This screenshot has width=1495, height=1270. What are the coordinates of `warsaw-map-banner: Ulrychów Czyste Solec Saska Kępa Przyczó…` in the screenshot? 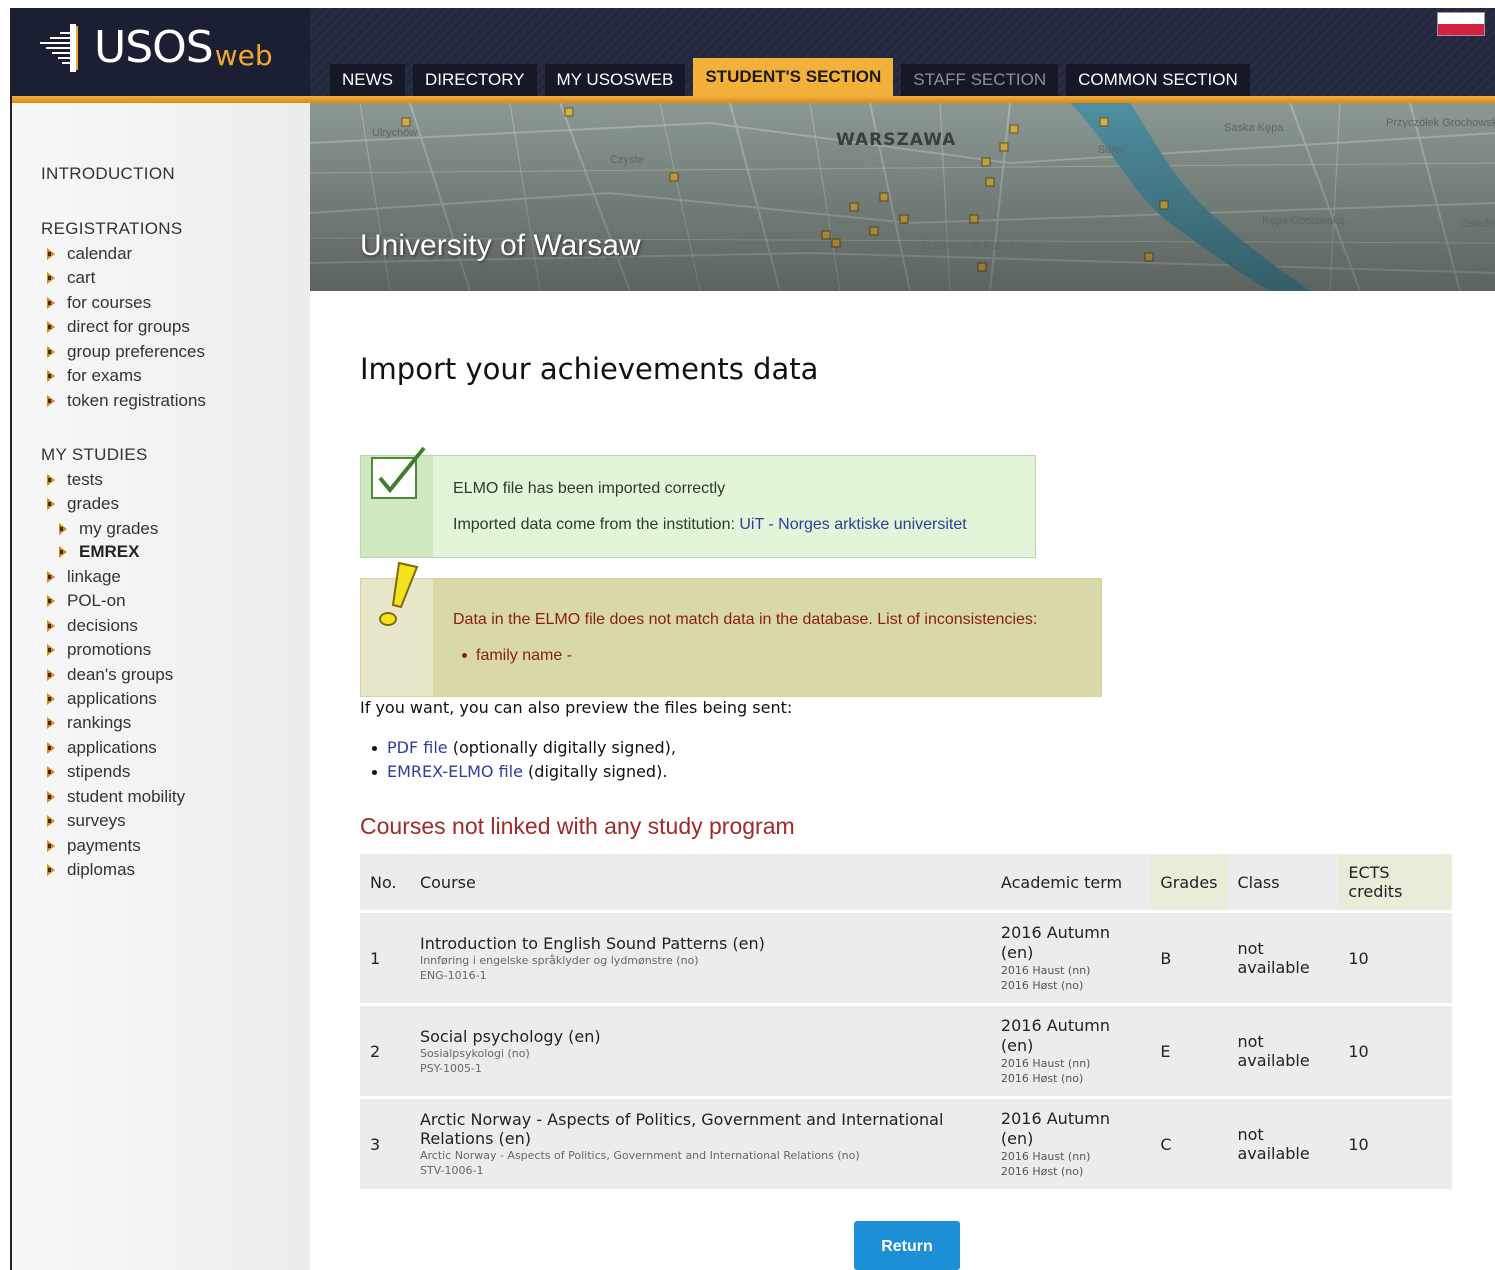 It's located at (902, 197).